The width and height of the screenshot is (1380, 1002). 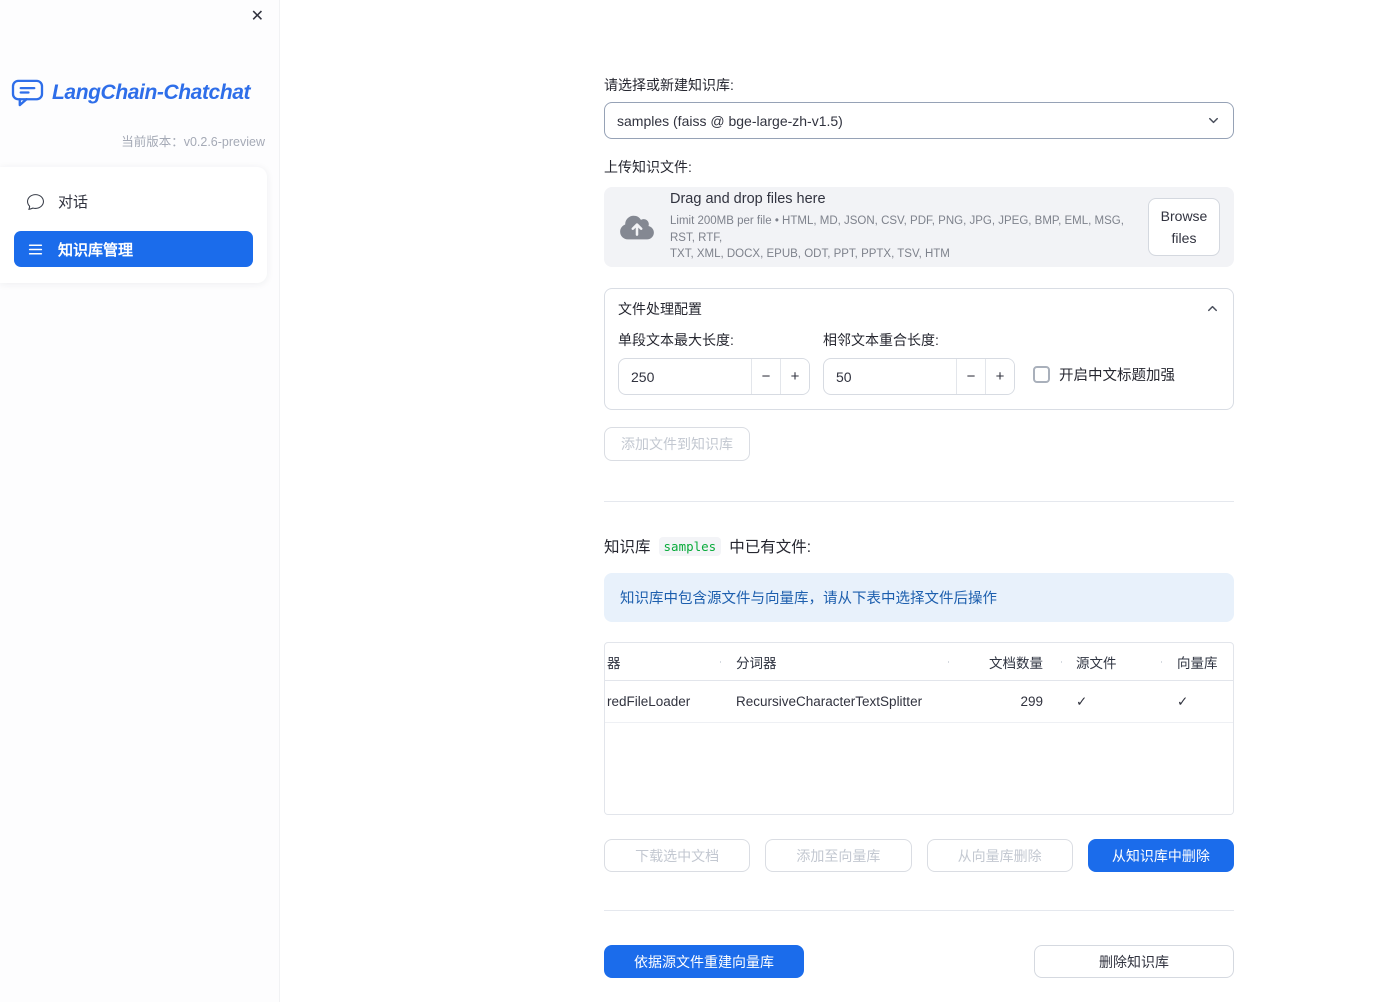 What do you see at coordinates (919, 768) in the screenshot?
I see `table-empty-area` at bounding box center [919, 768].